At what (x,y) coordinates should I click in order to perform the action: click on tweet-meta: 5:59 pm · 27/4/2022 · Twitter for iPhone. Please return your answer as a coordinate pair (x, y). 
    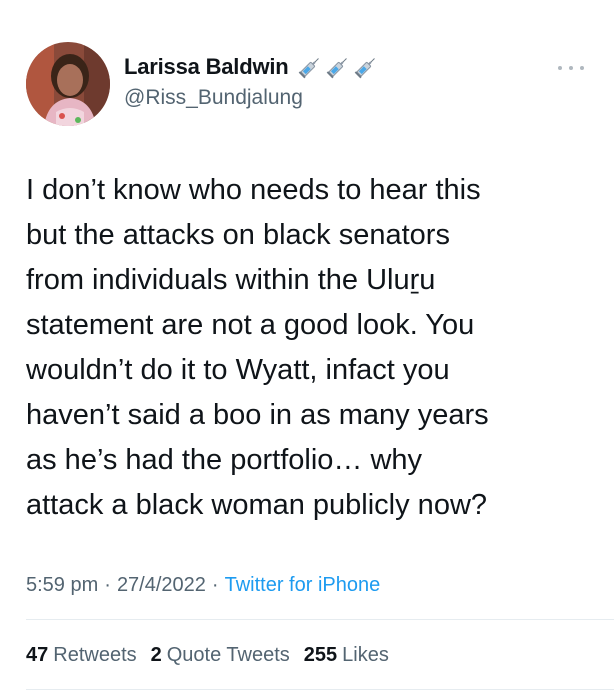
    Looking at the image, I should click on (203, 585).